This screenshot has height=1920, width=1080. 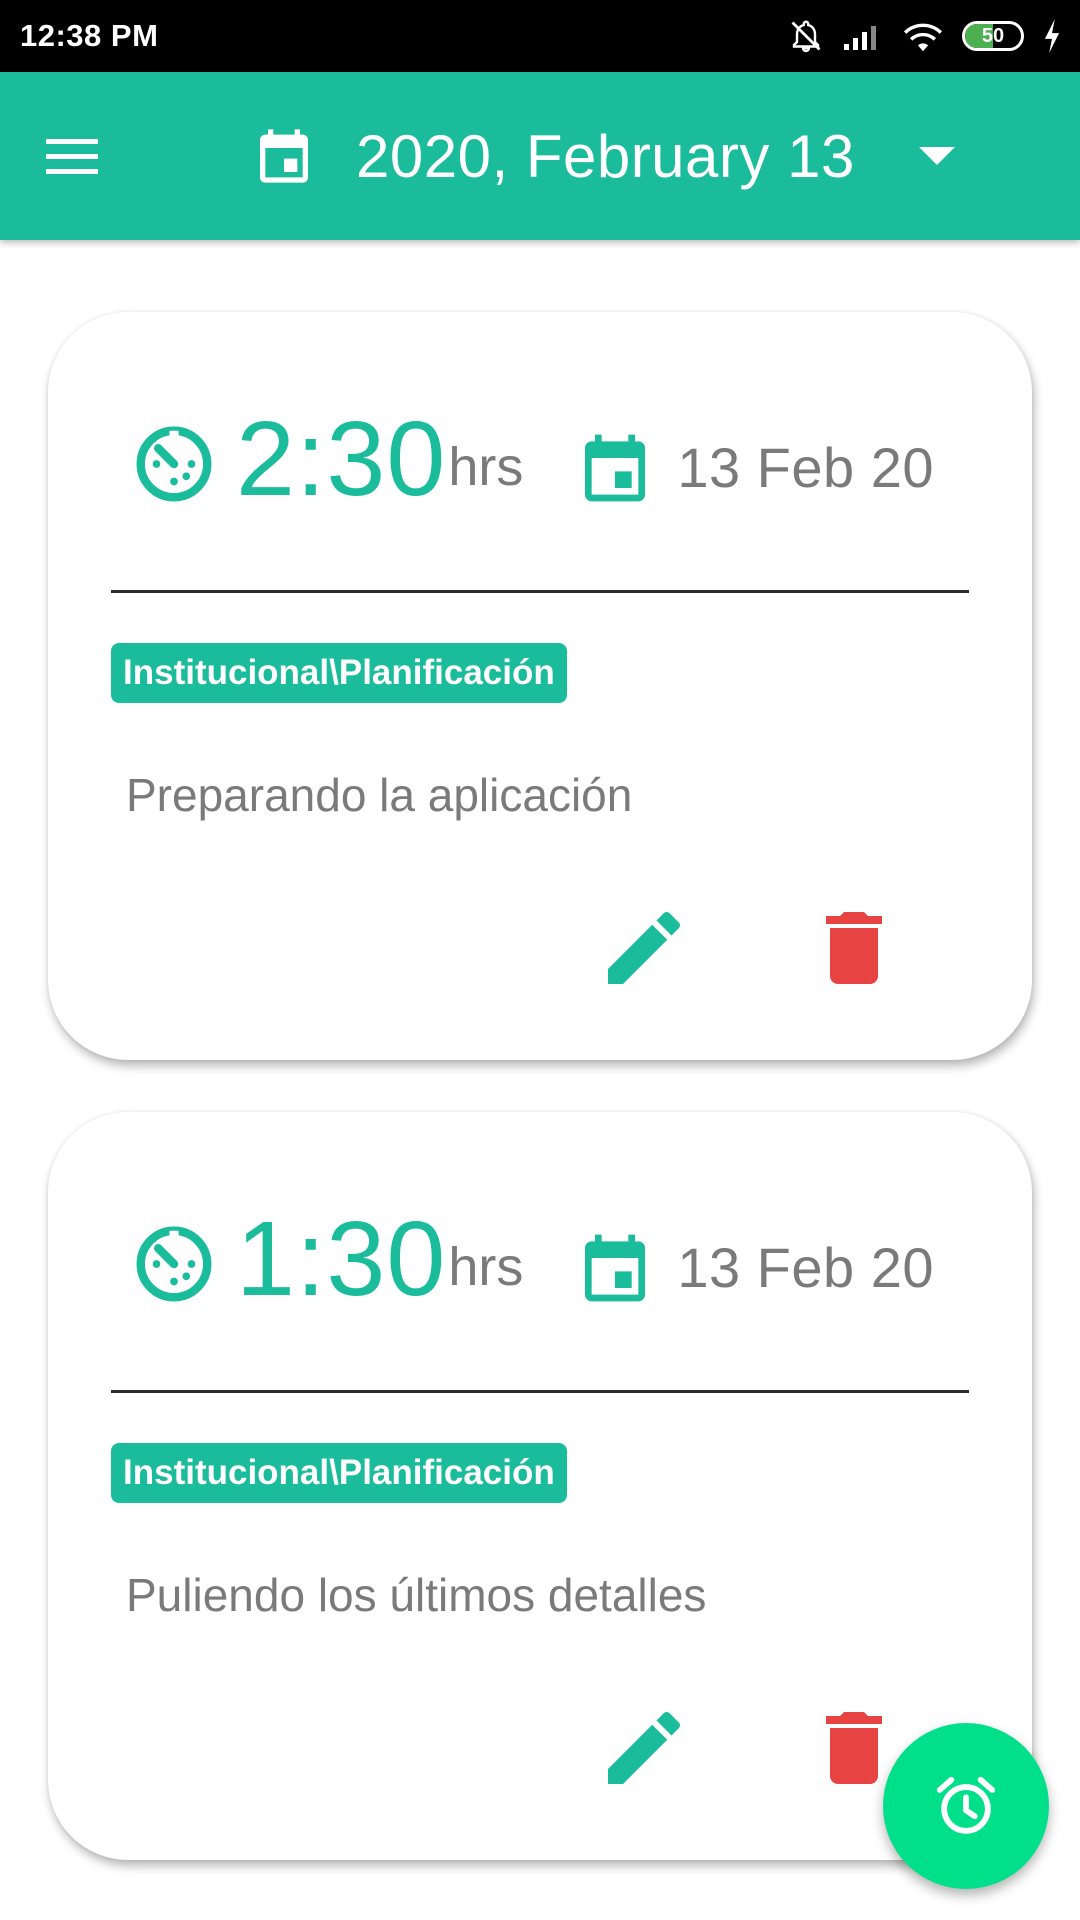 What do you see at coordinates (936, 156) in the screenshot?
I see `dropdown-caret-icon` at bounding box center [936, 156].